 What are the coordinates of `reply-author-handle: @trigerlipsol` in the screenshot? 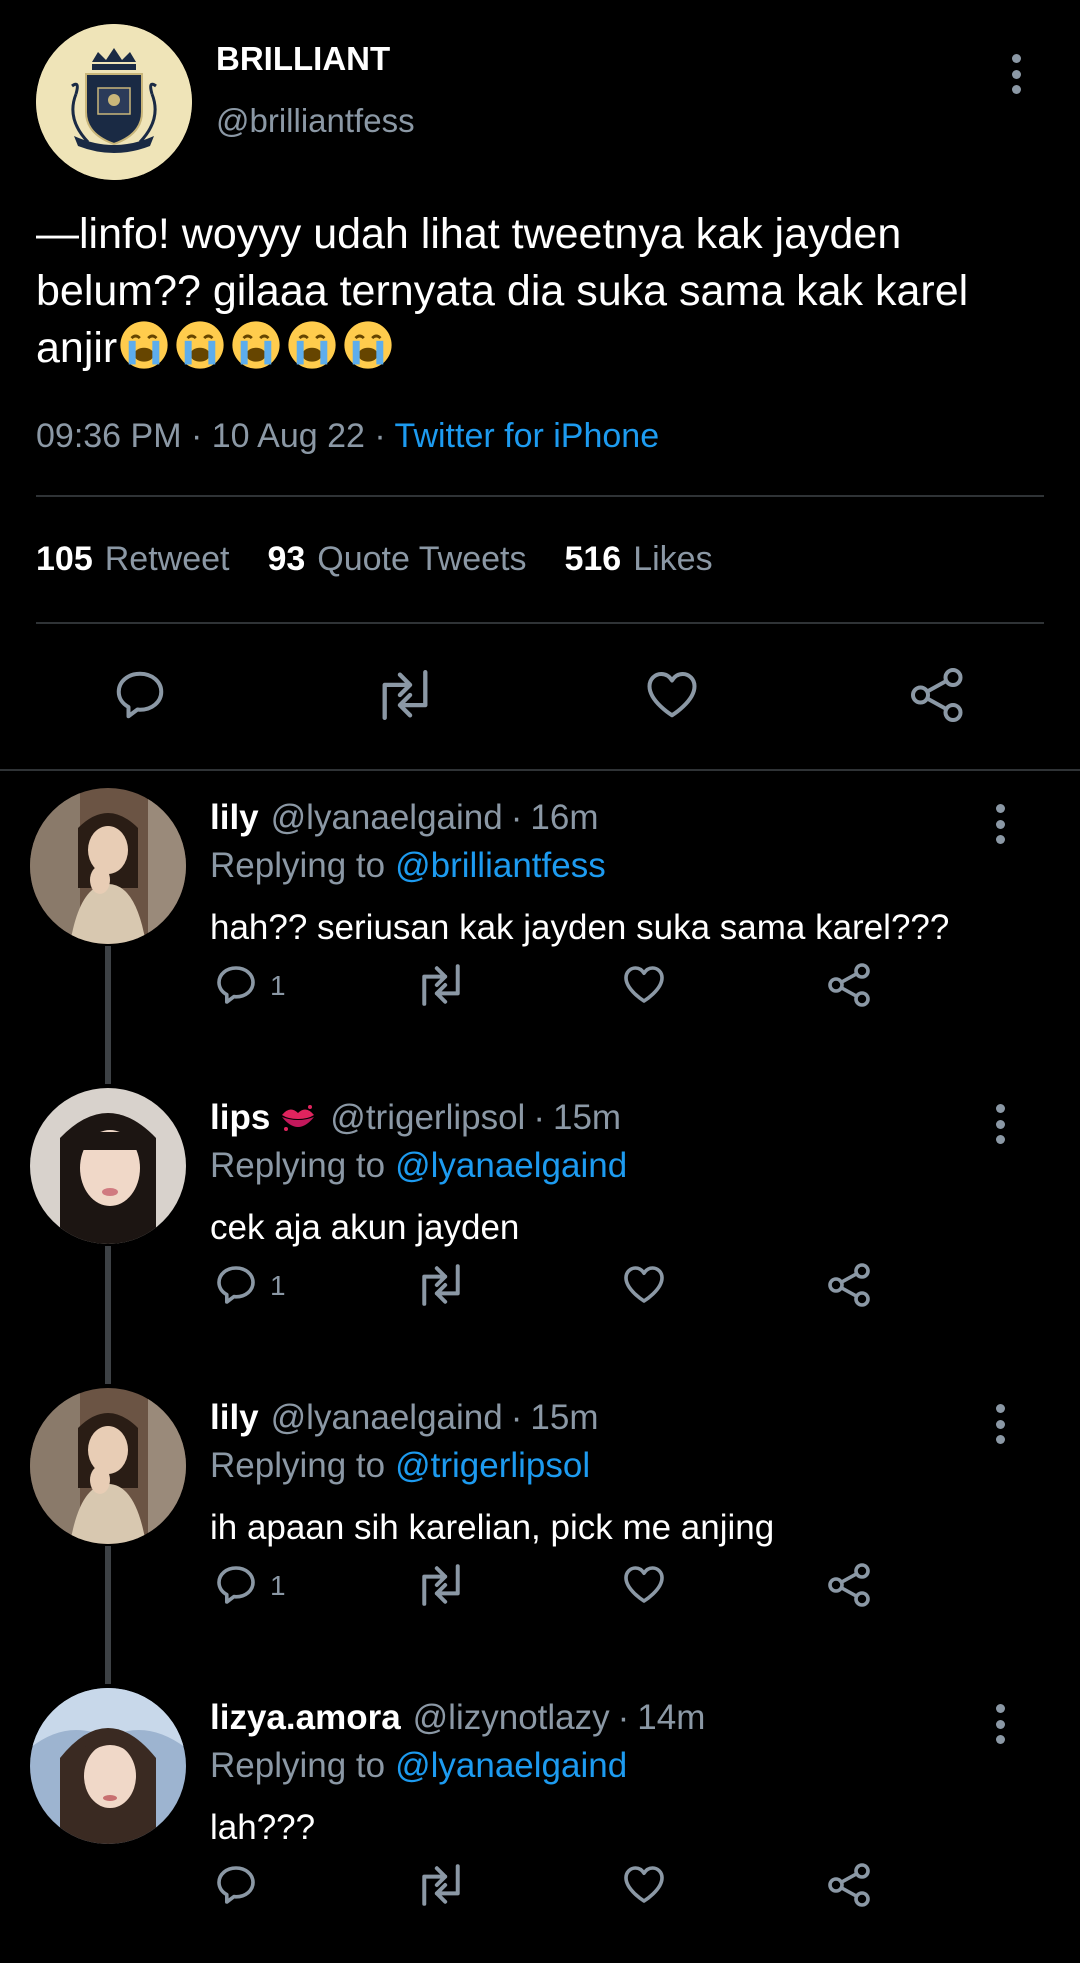 It's located at (427, 1118).